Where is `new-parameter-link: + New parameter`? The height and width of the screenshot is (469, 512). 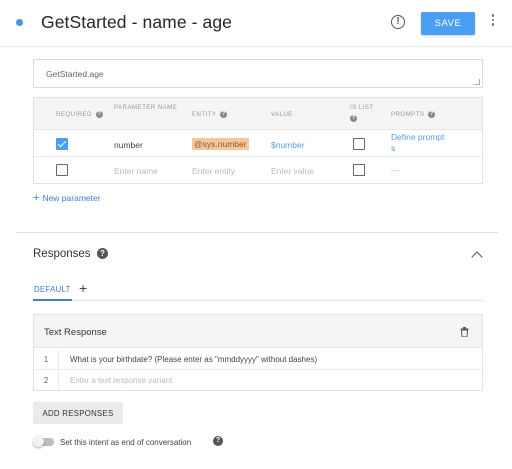 new-parameter-link: + New parameter is located at coordinates (67, 198).